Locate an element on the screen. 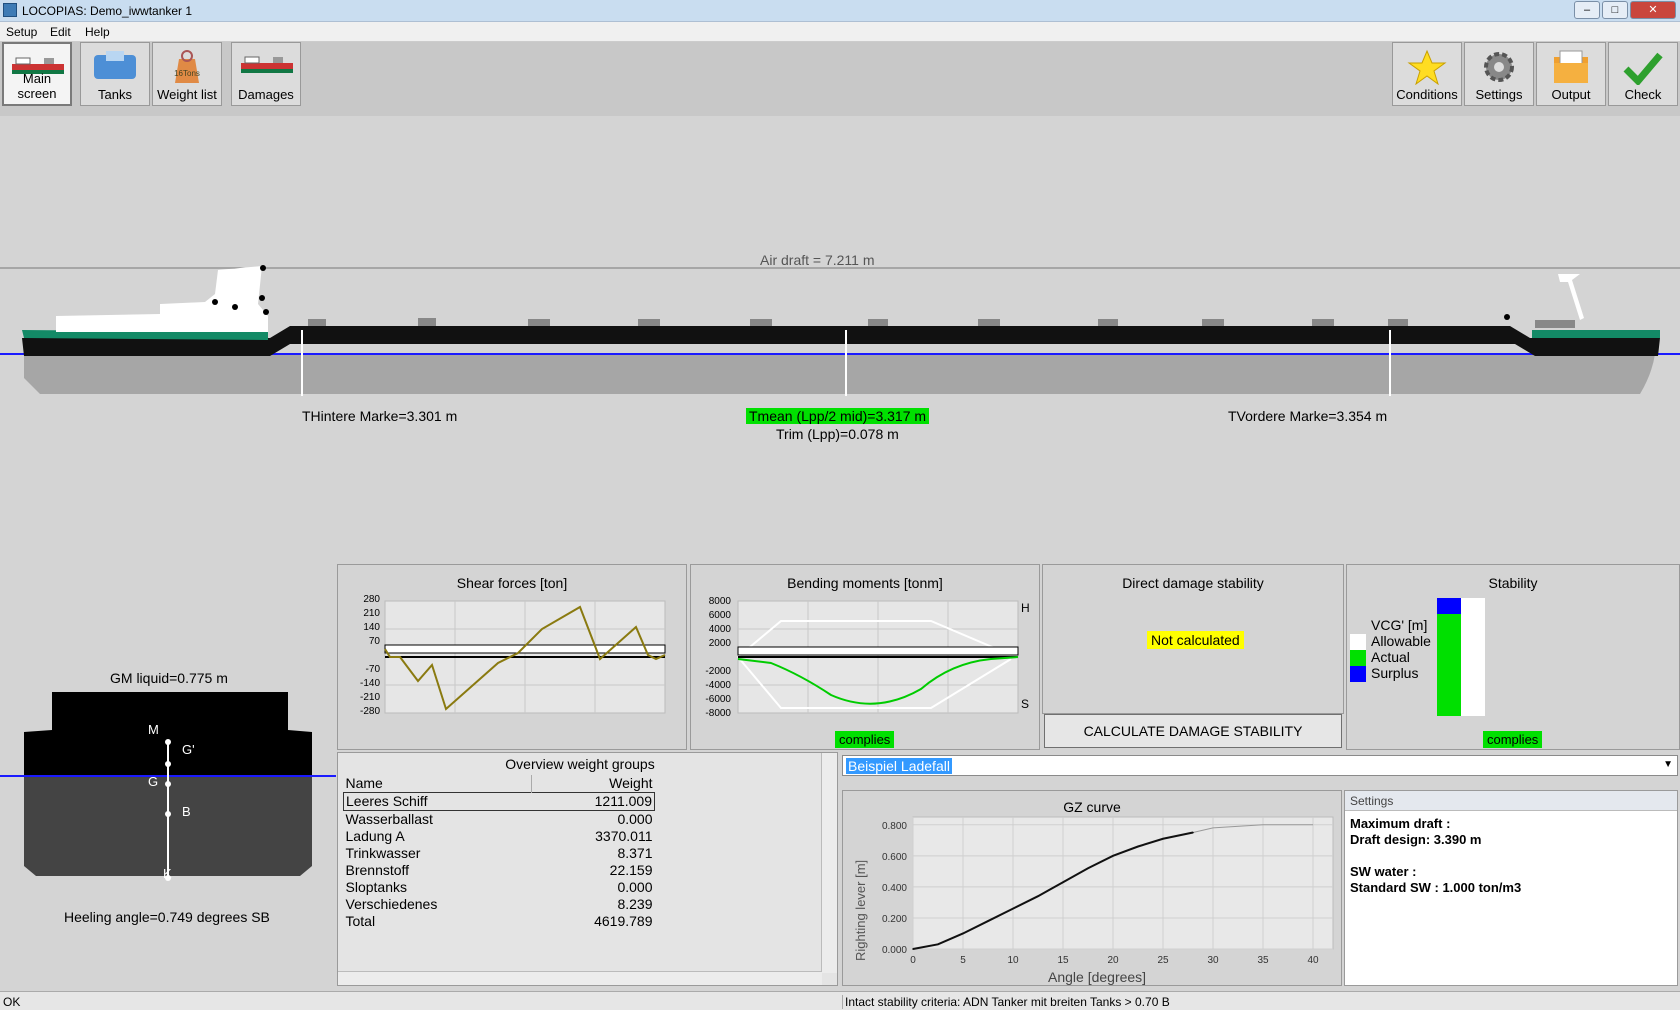  gz-xtick-label: 20 is located at coordinates (1113, 960).